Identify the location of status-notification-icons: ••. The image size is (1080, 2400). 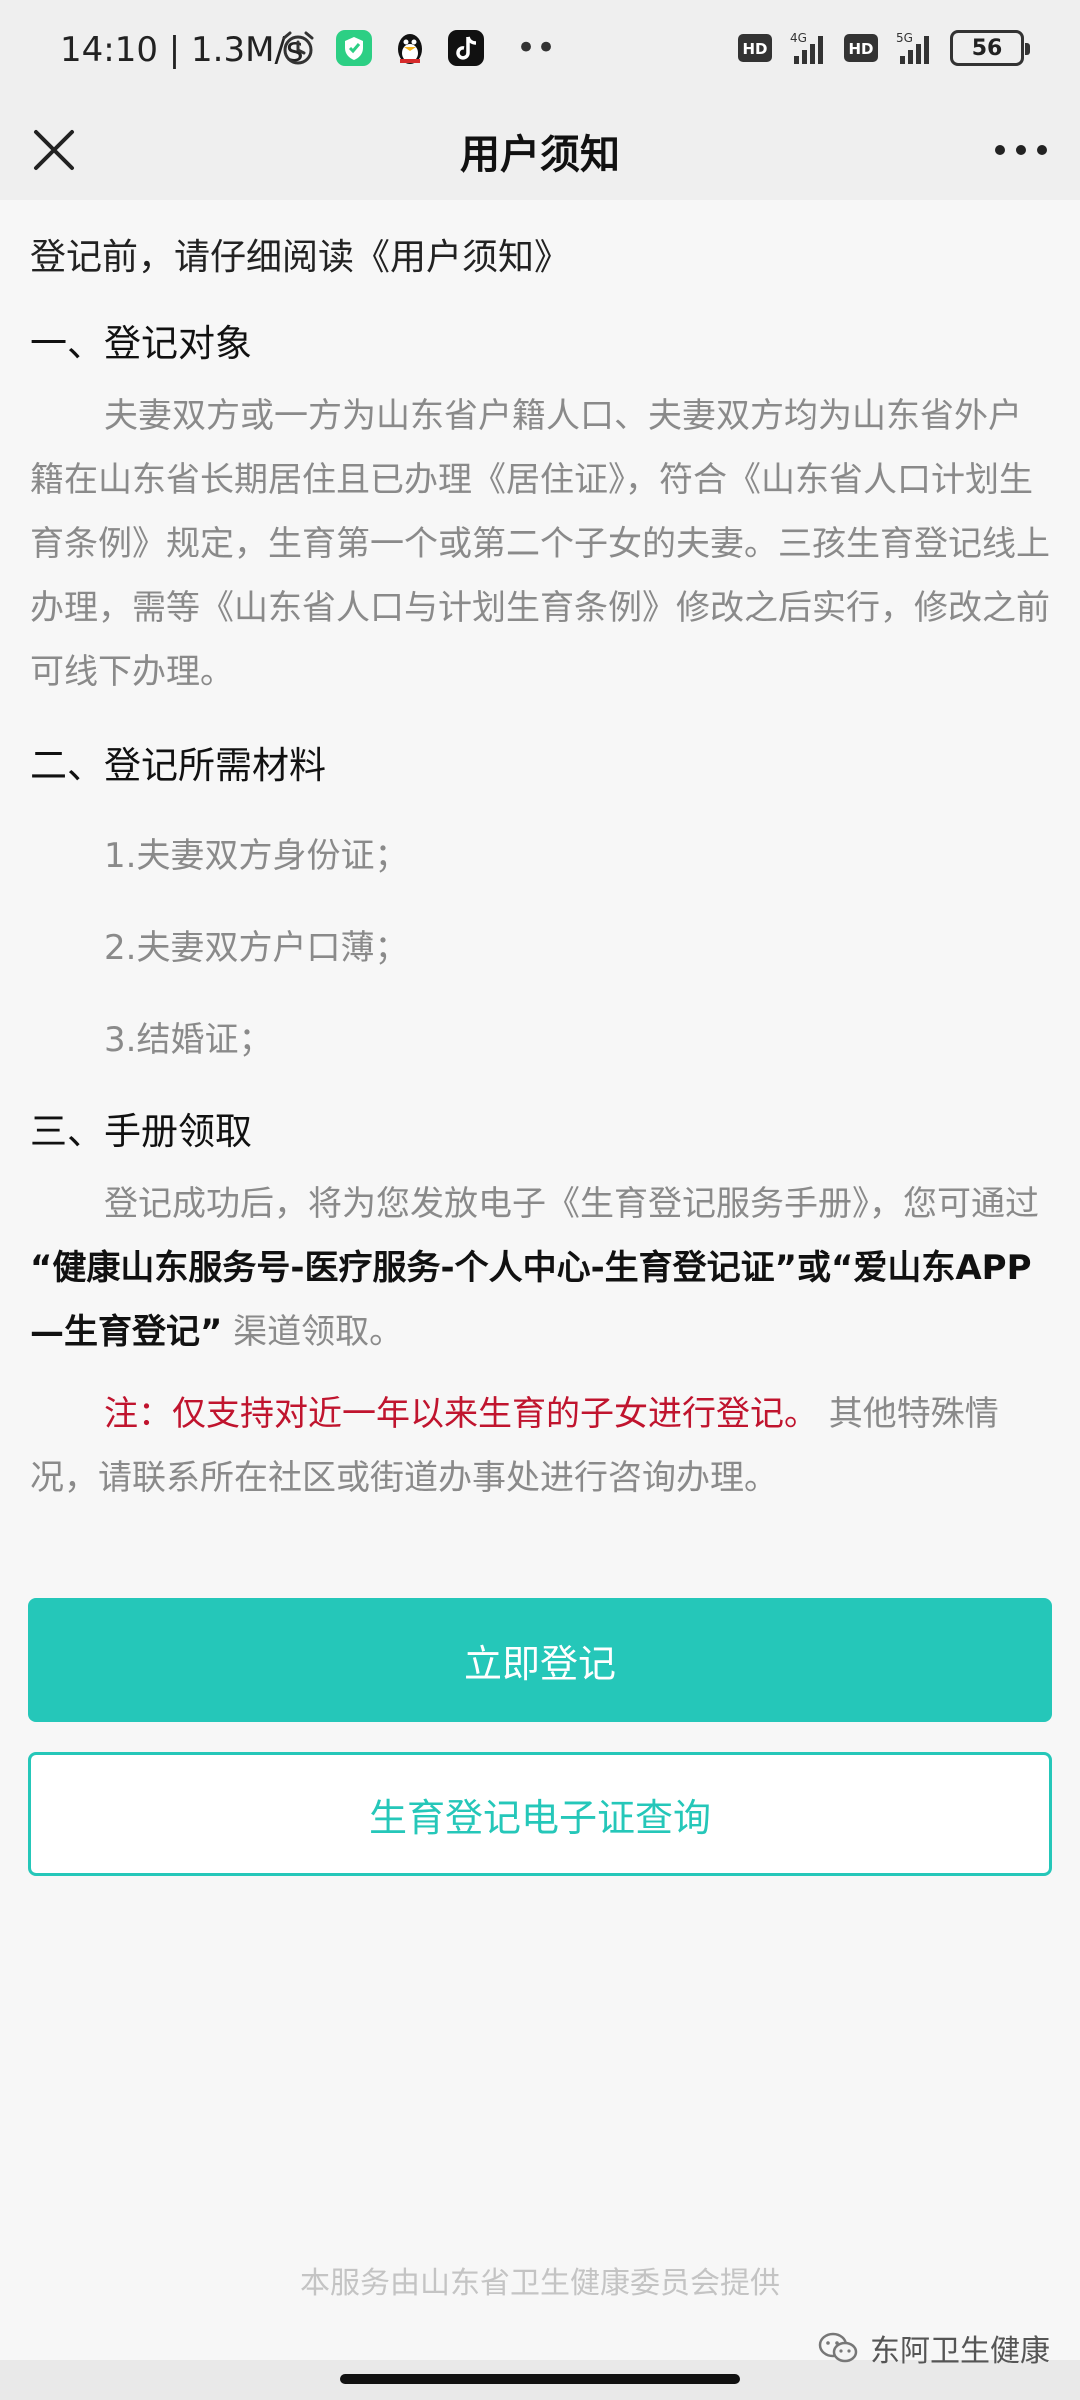
(417, 48).